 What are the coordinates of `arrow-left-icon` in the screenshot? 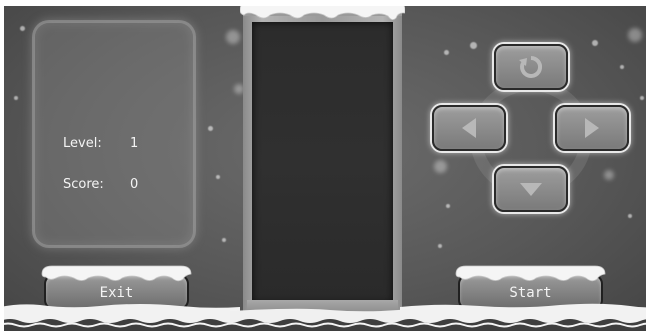 It's located at (469, 128).